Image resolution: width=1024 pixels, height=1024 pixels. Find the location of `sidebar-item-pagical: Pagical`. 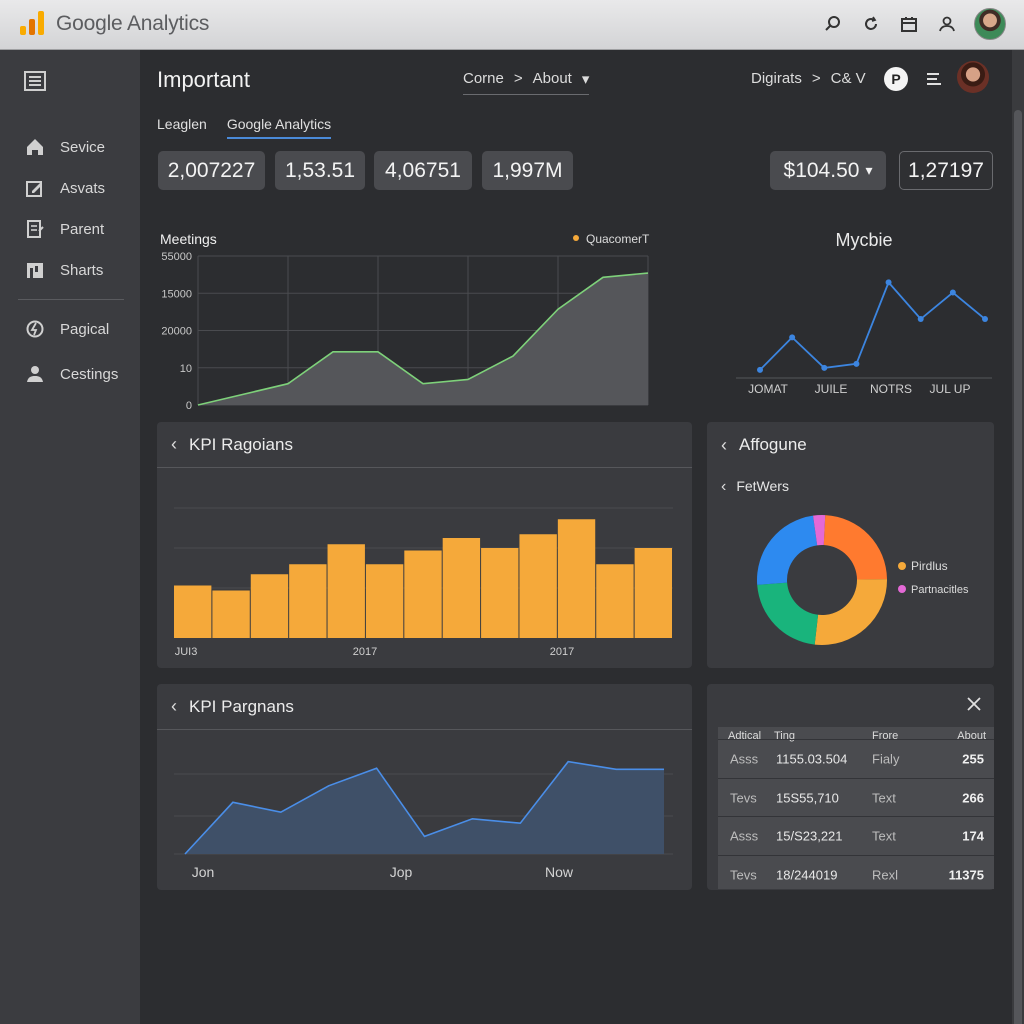

sidebar-item-pagical: Pagical is located at coordinates (66, 329).